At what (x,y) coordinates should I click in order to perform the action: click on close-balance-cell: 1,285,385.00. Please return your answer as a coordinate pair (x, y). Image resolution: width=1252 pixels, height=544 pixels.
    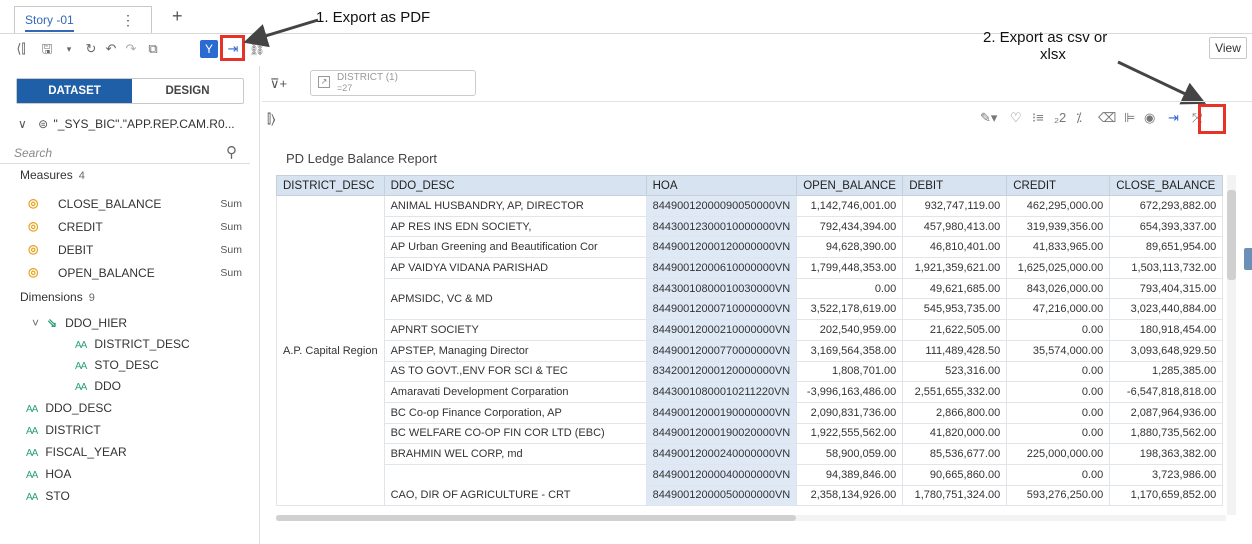
    Looking at the image, I should click on (1166, 371).